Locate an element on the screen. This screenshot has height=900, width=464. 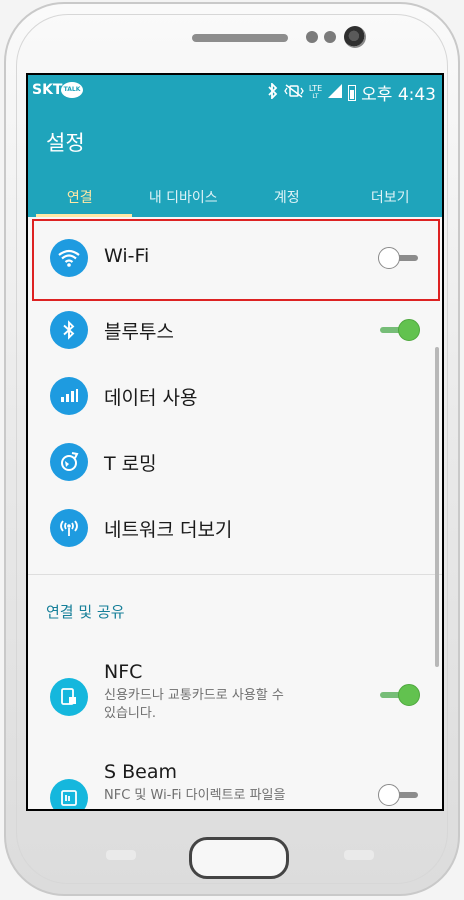
nfc-label: NFC is located at coordinates (123, 672).